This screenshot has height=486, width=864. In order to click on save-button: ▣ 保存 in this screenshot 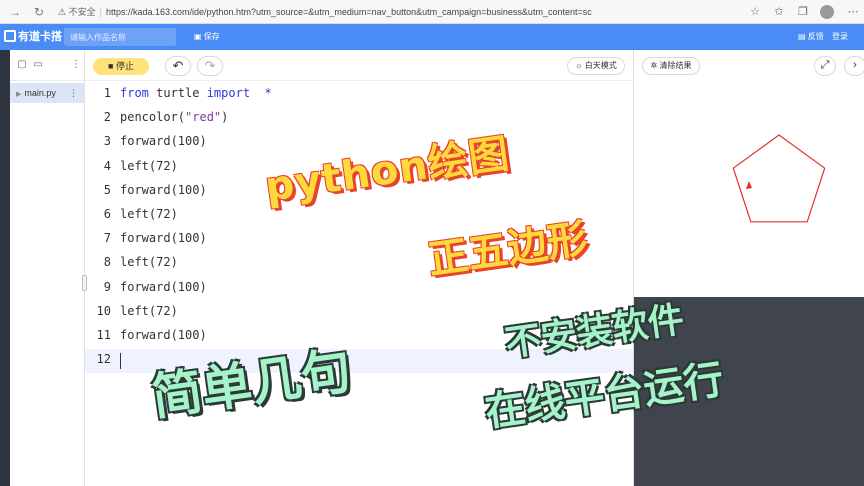, I will do `click(207, 37)`.